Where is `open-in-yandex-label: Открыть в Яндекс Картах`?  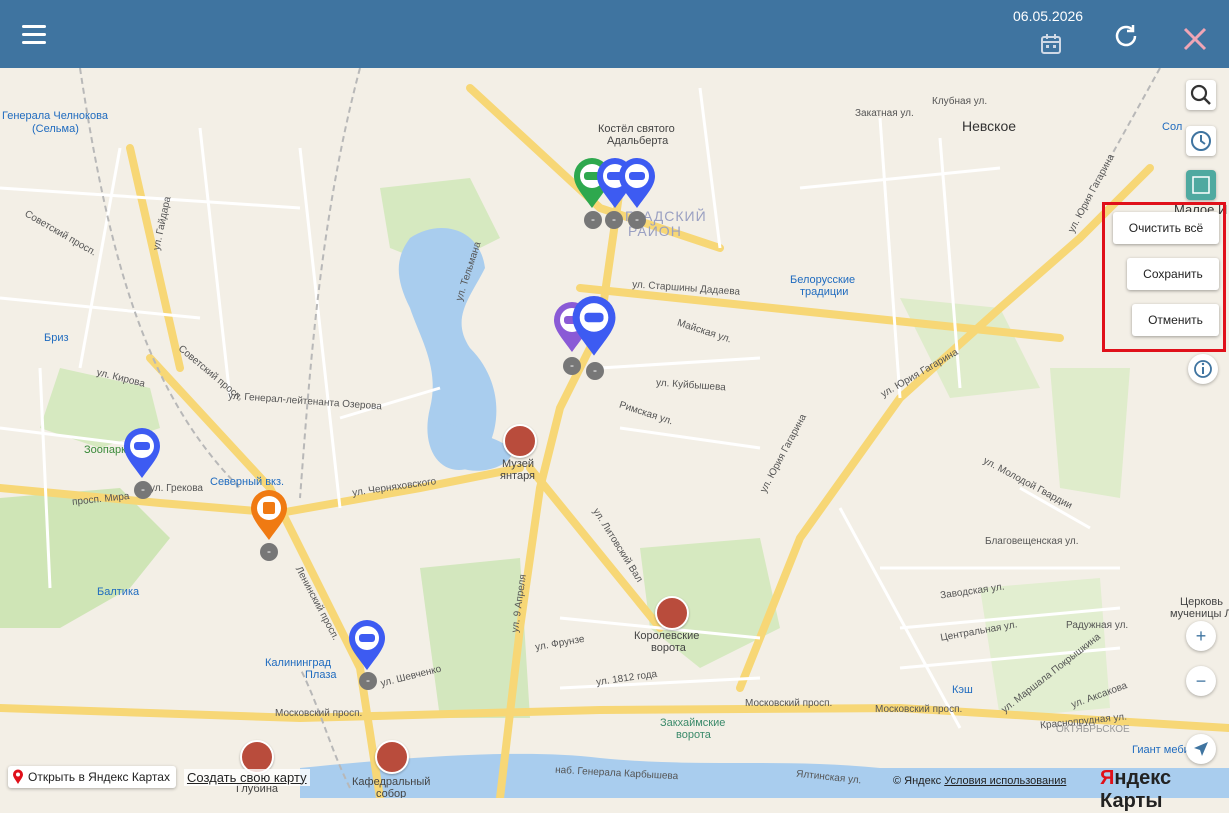 open-in-yandex-label: Открыть в Яндекс Картах is located at coordinates (99, 777).